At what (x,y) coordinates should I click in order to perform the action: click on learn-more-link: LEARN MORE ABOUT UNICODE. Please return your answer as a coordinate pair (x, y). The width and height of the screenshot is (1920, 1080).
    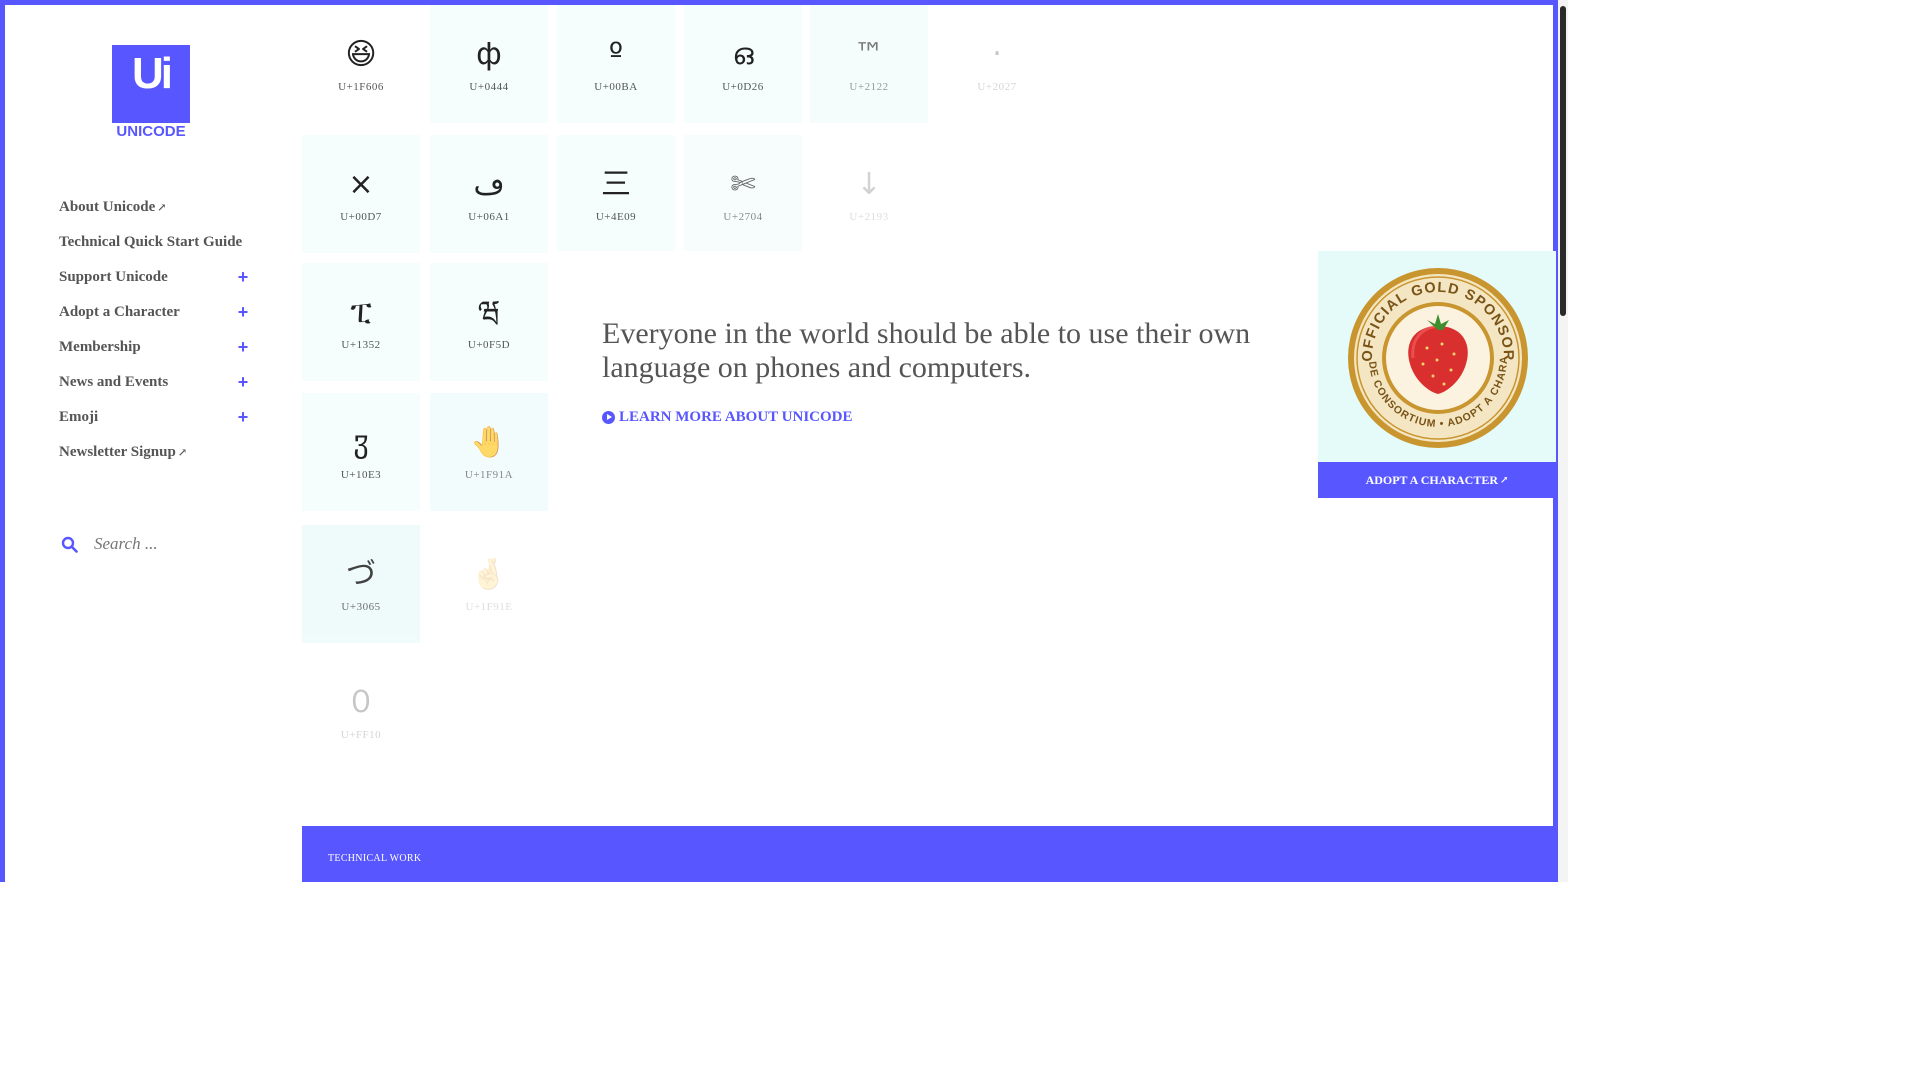
    Looking at the image, I should click on (727, 417).